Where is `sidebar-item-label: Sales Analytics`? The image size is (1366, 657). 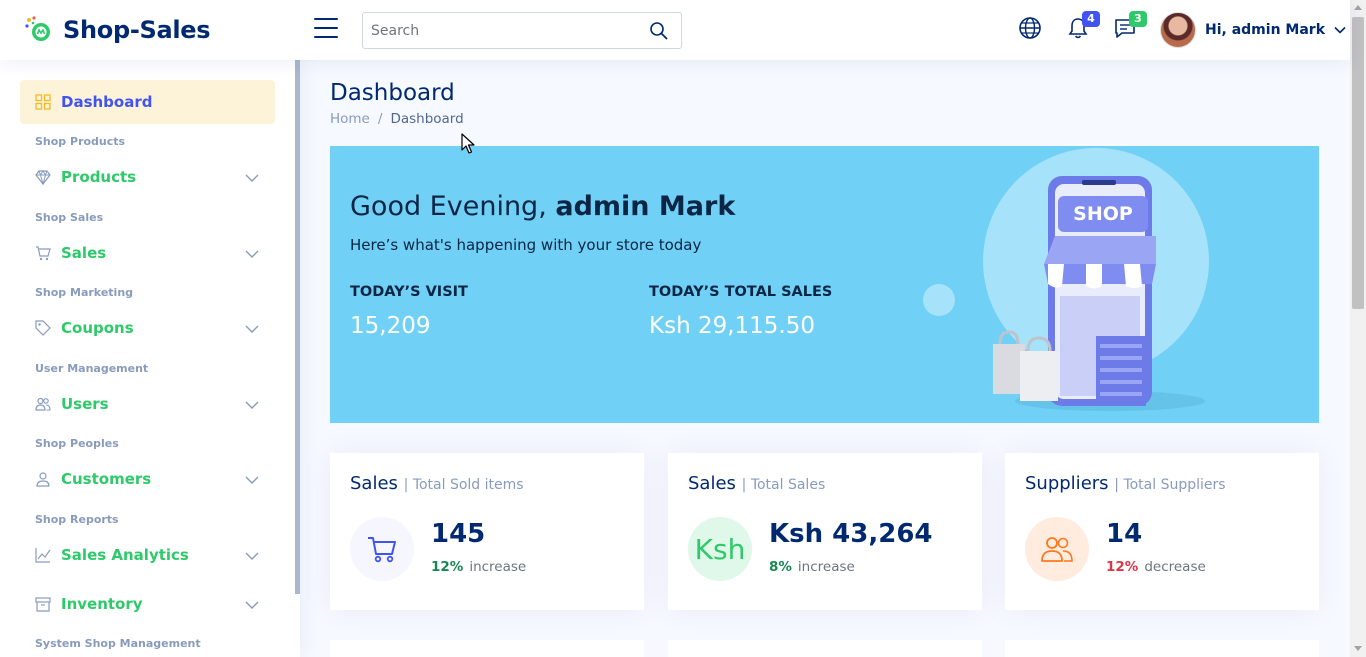
sidebar-item-label: Sales Analytics is located at coordinates (125, 555).